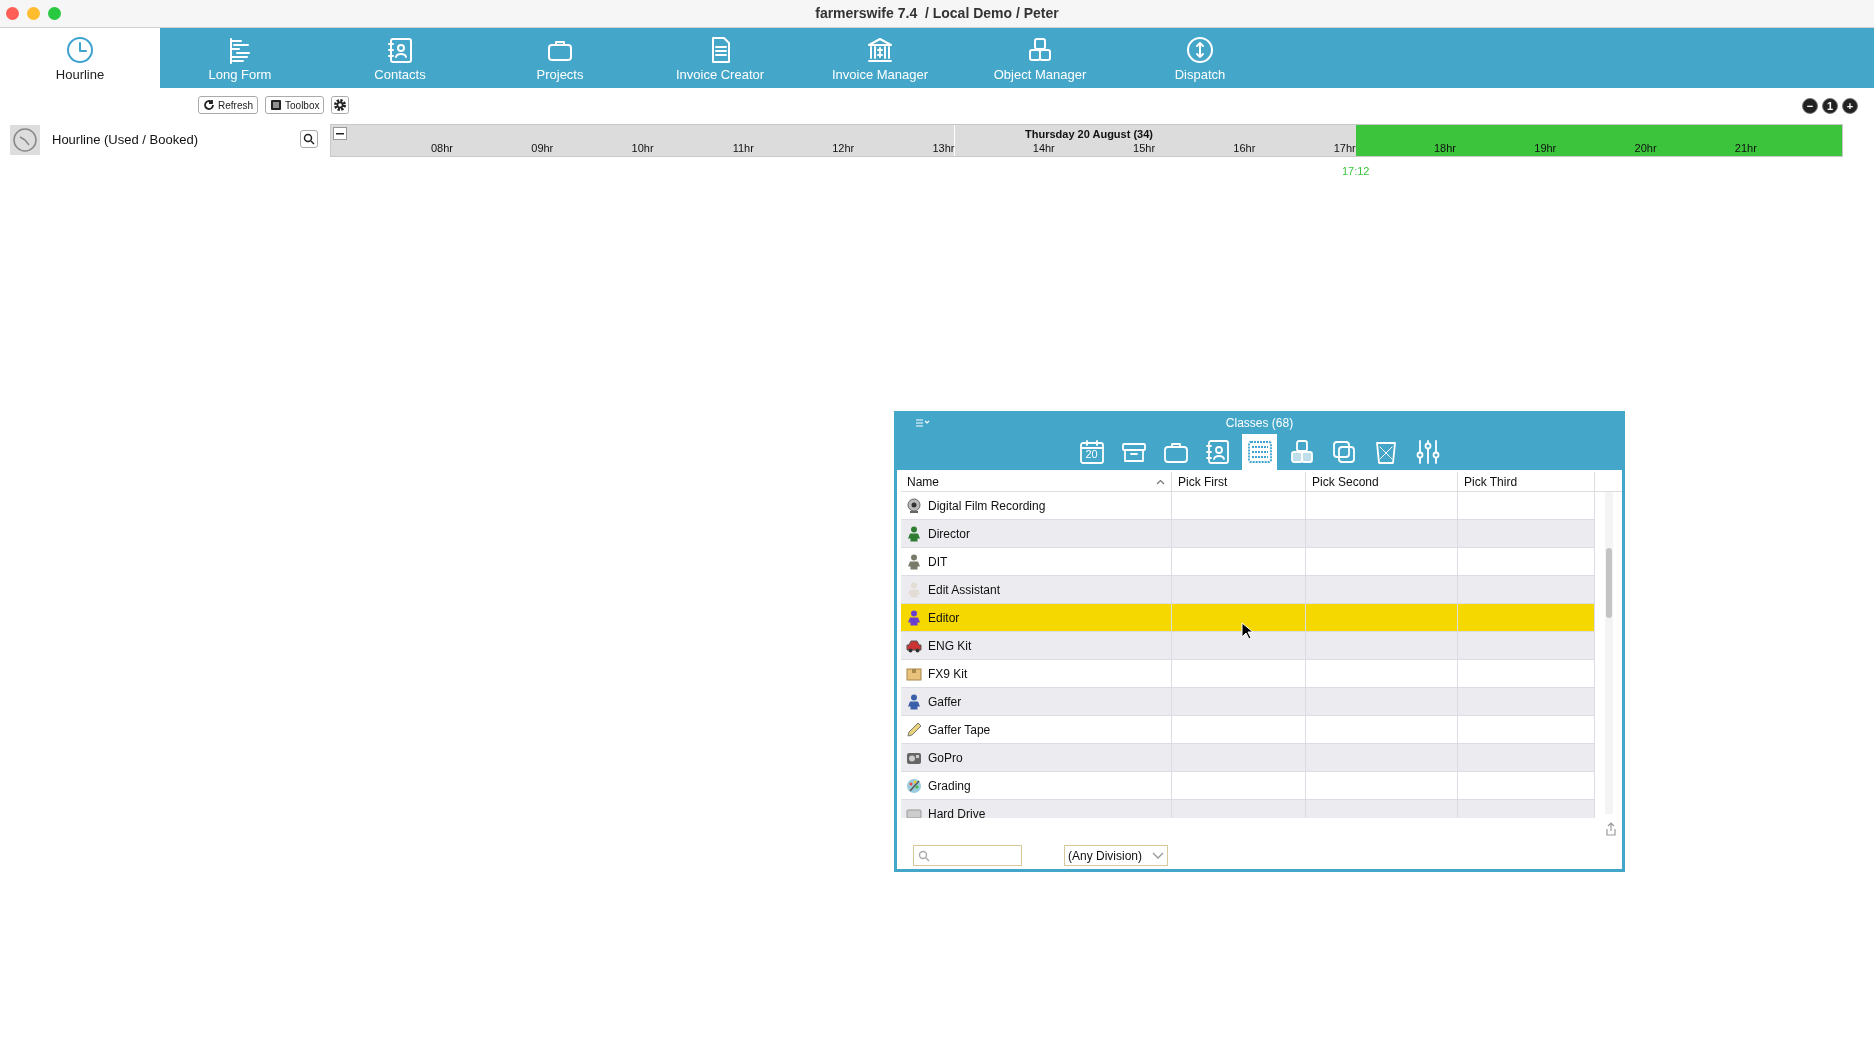 This screenshot has height=1054, width=1874. I want to click on date-label: Thursday 20 August (34), so click(1089, 134).